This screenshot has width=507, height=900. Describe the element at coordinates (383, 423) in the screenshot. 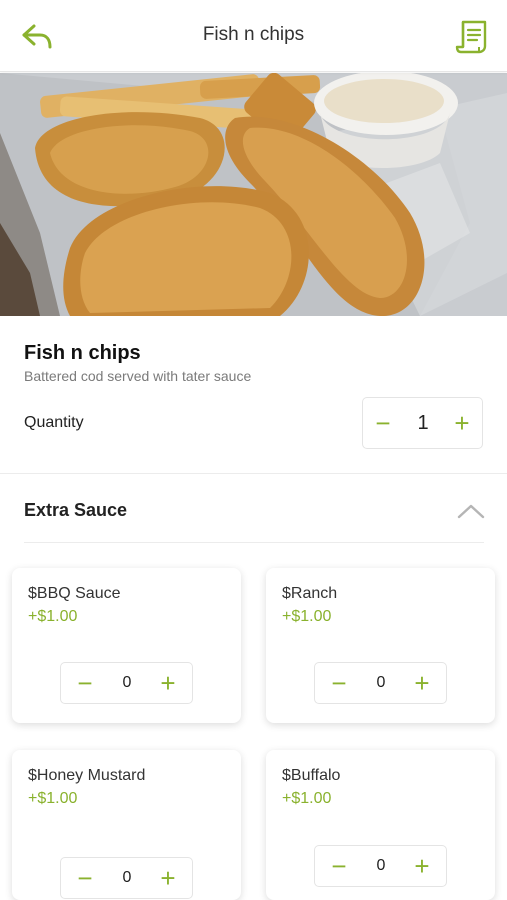

I see `quantity-decrease-button: −` at that location.